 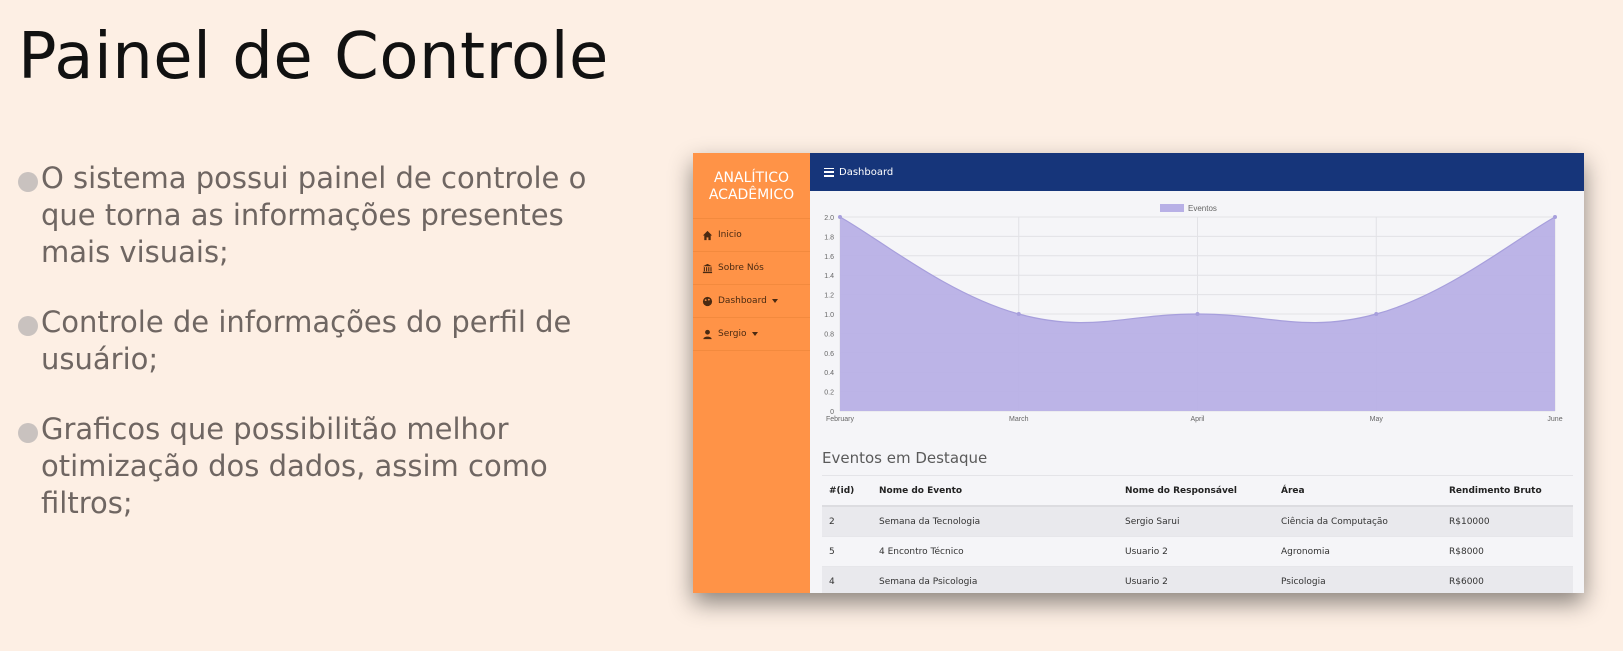 I want to click on sidebar-item-dashboard: Dashboard, so click(x=751, y=301).